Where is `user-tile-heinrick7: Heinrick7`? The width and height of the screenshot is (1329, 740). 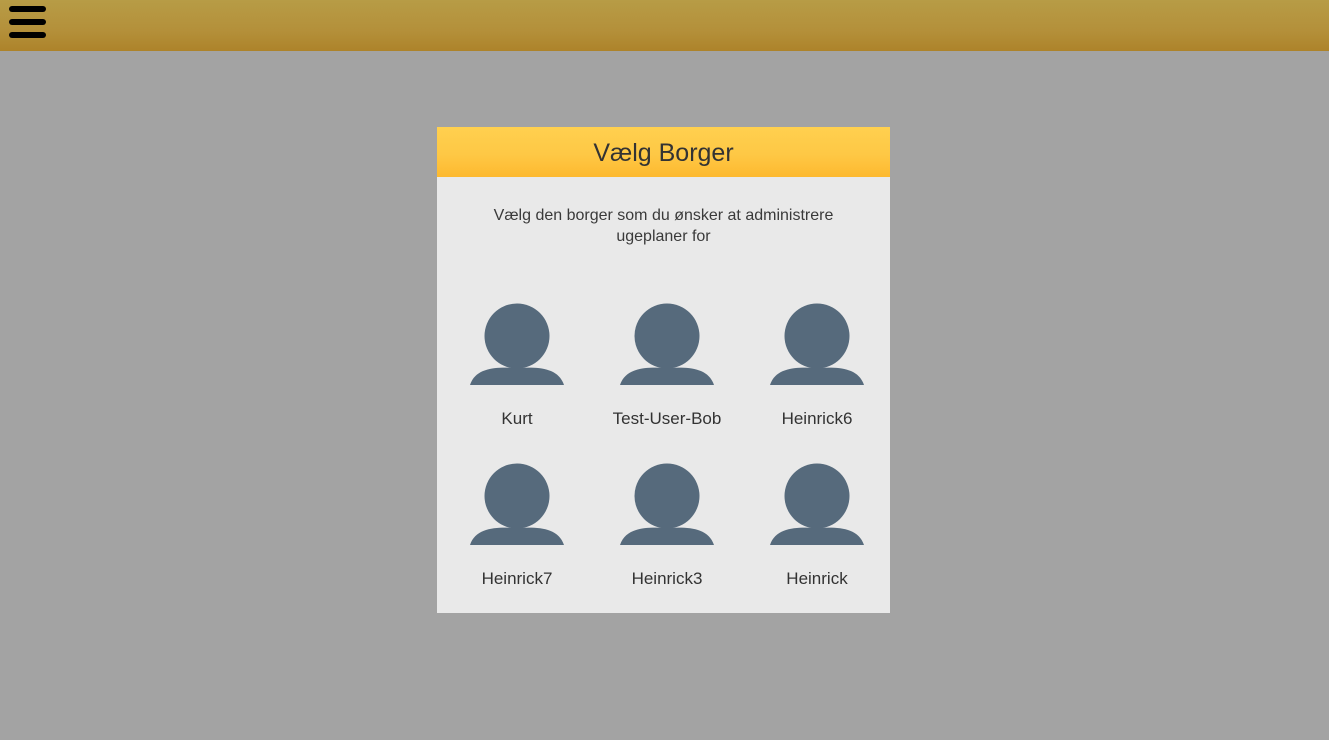 user-tile-heinrick7: Heinrick7 is located at coordinates (517, 534).